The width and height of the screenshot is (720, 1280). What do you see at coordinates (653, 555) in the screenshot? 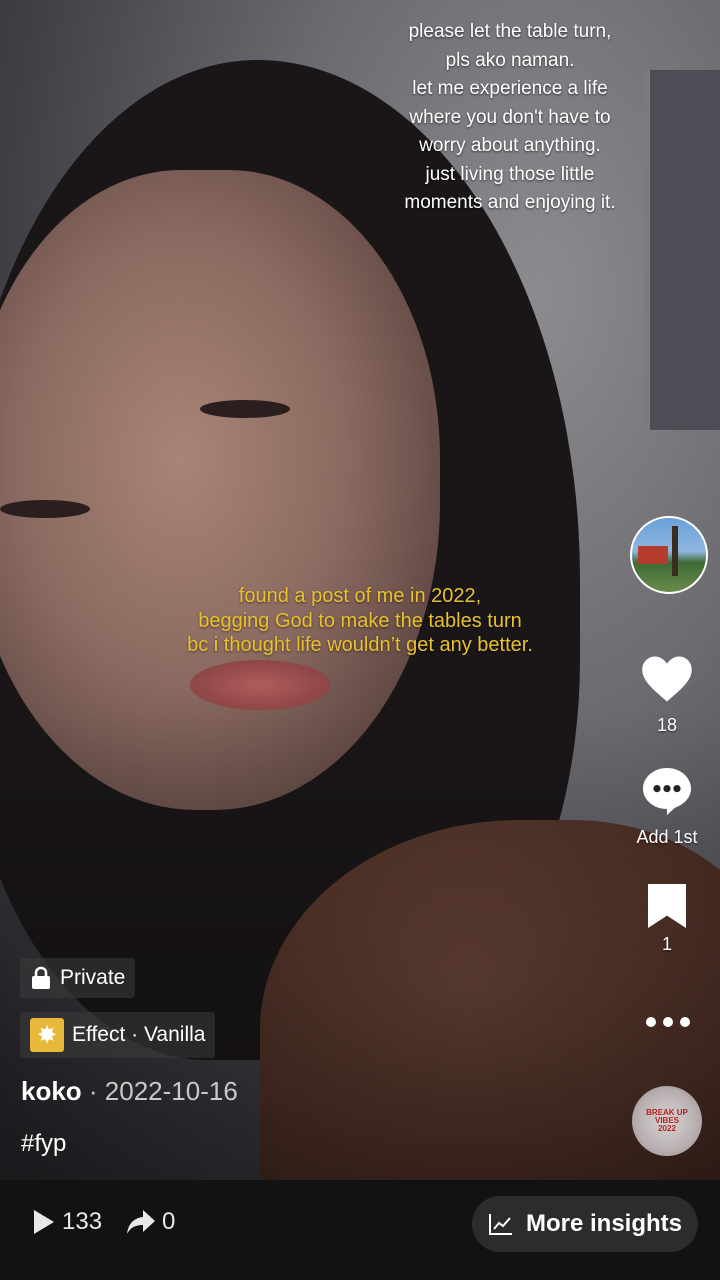
I see `avatar-roof` at bounding box center [653, 555].